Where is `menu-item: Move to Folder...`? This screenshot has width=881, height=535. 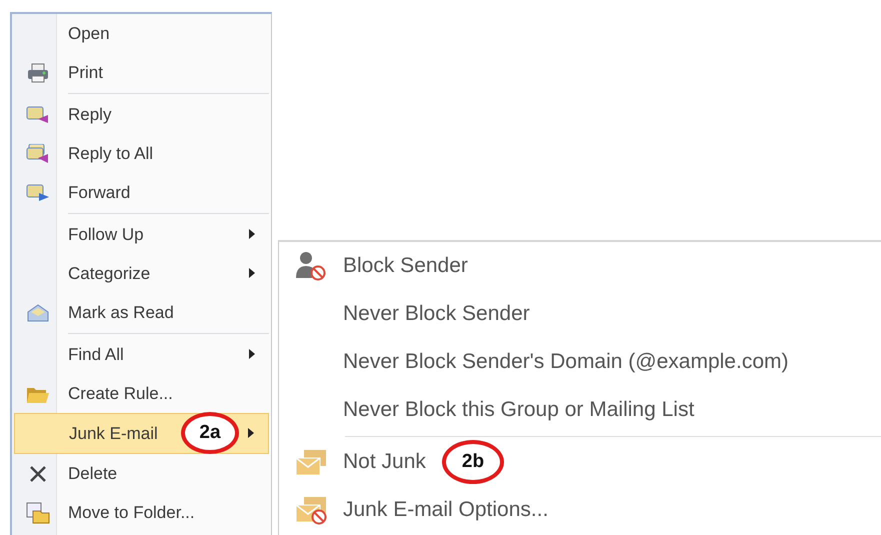
menu-item: Move to Folder... is located at coordinates (141, 512).